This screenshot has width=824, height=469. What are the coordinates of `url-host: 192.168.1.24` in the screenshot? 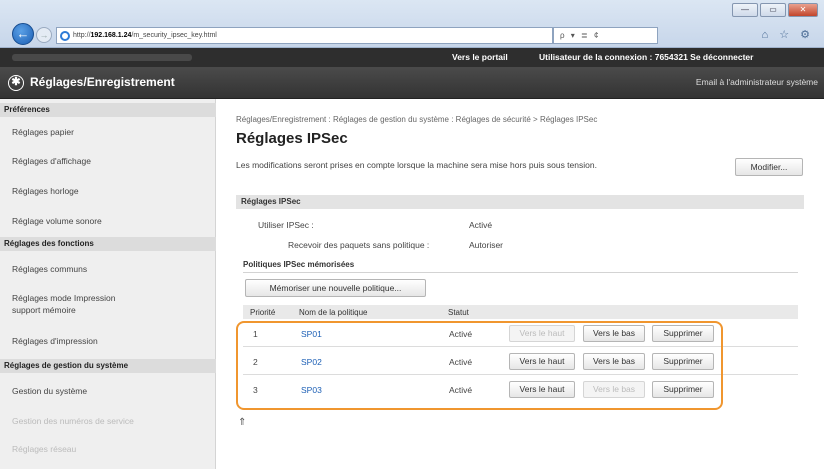 It's located at (111, 35).